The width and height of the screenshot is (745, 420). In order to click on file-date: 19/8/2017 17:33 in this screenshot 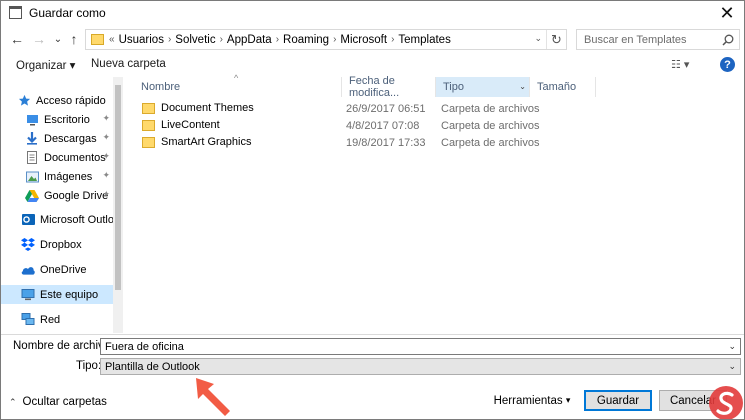, I will do `click(386, 143)`.